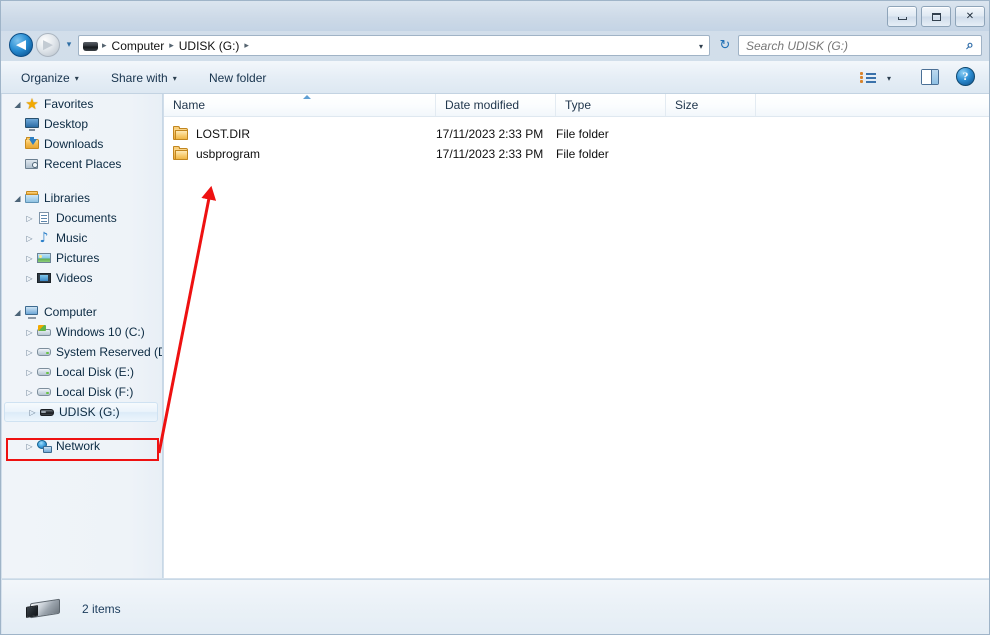 This screenshot has height=635, width=990. I want to click on share-with-label: Share with, so click(139, 78).